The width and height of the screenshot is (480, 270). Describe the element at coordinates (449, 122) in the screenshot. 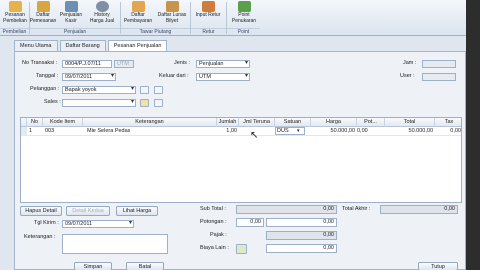

I see `col-tax: Tax` at that location.